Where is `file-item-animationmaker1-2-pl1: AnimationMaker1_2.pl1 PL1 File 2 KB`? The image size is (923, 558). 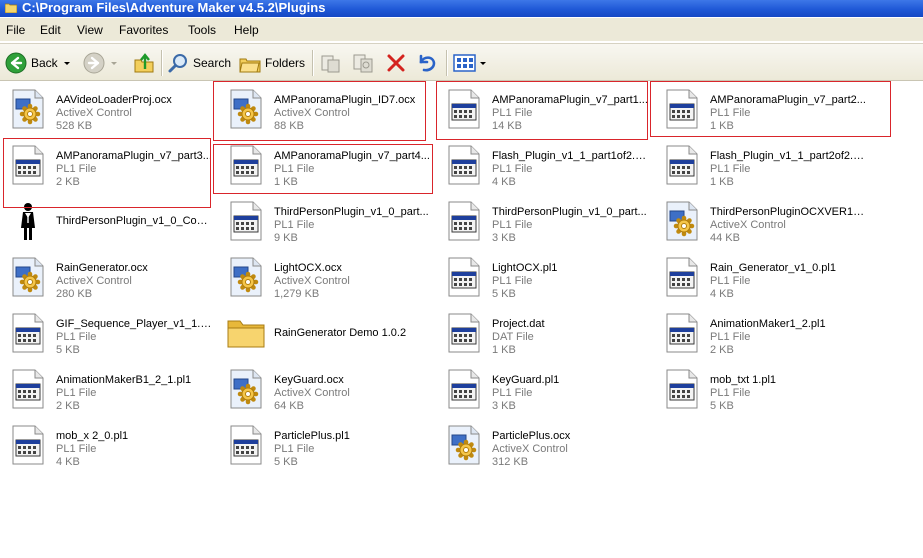 file-item-animationmaker1-2-pl1: AnimationMaker1_2.pl1 PL1 File 2 KB is located at coordinates (761, 333).